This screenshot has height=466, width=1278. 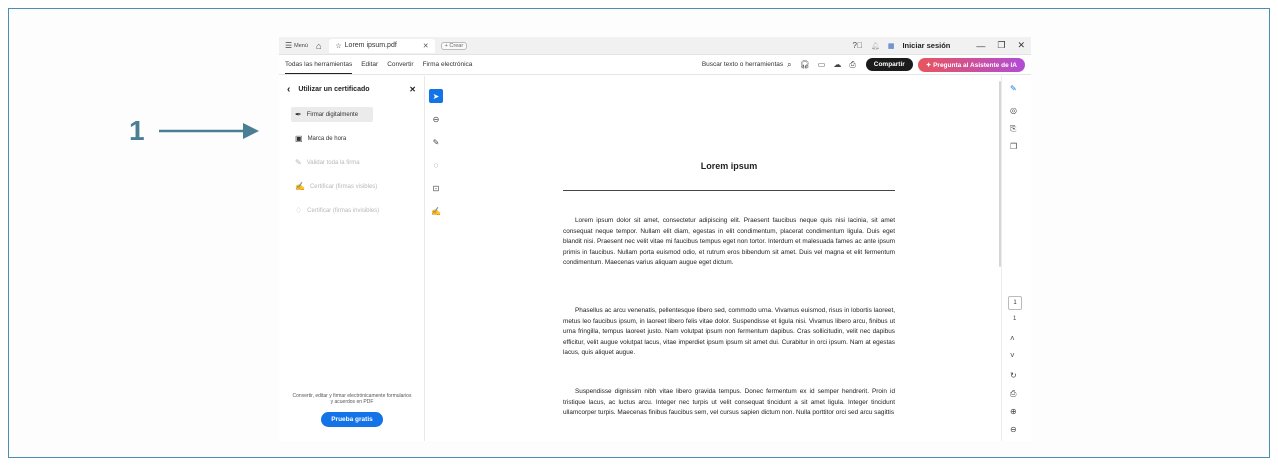 What do you see at coordinates (980, 46) in the screenshot?
I see `minimize-icon: —` at bounding box center [980, 46].